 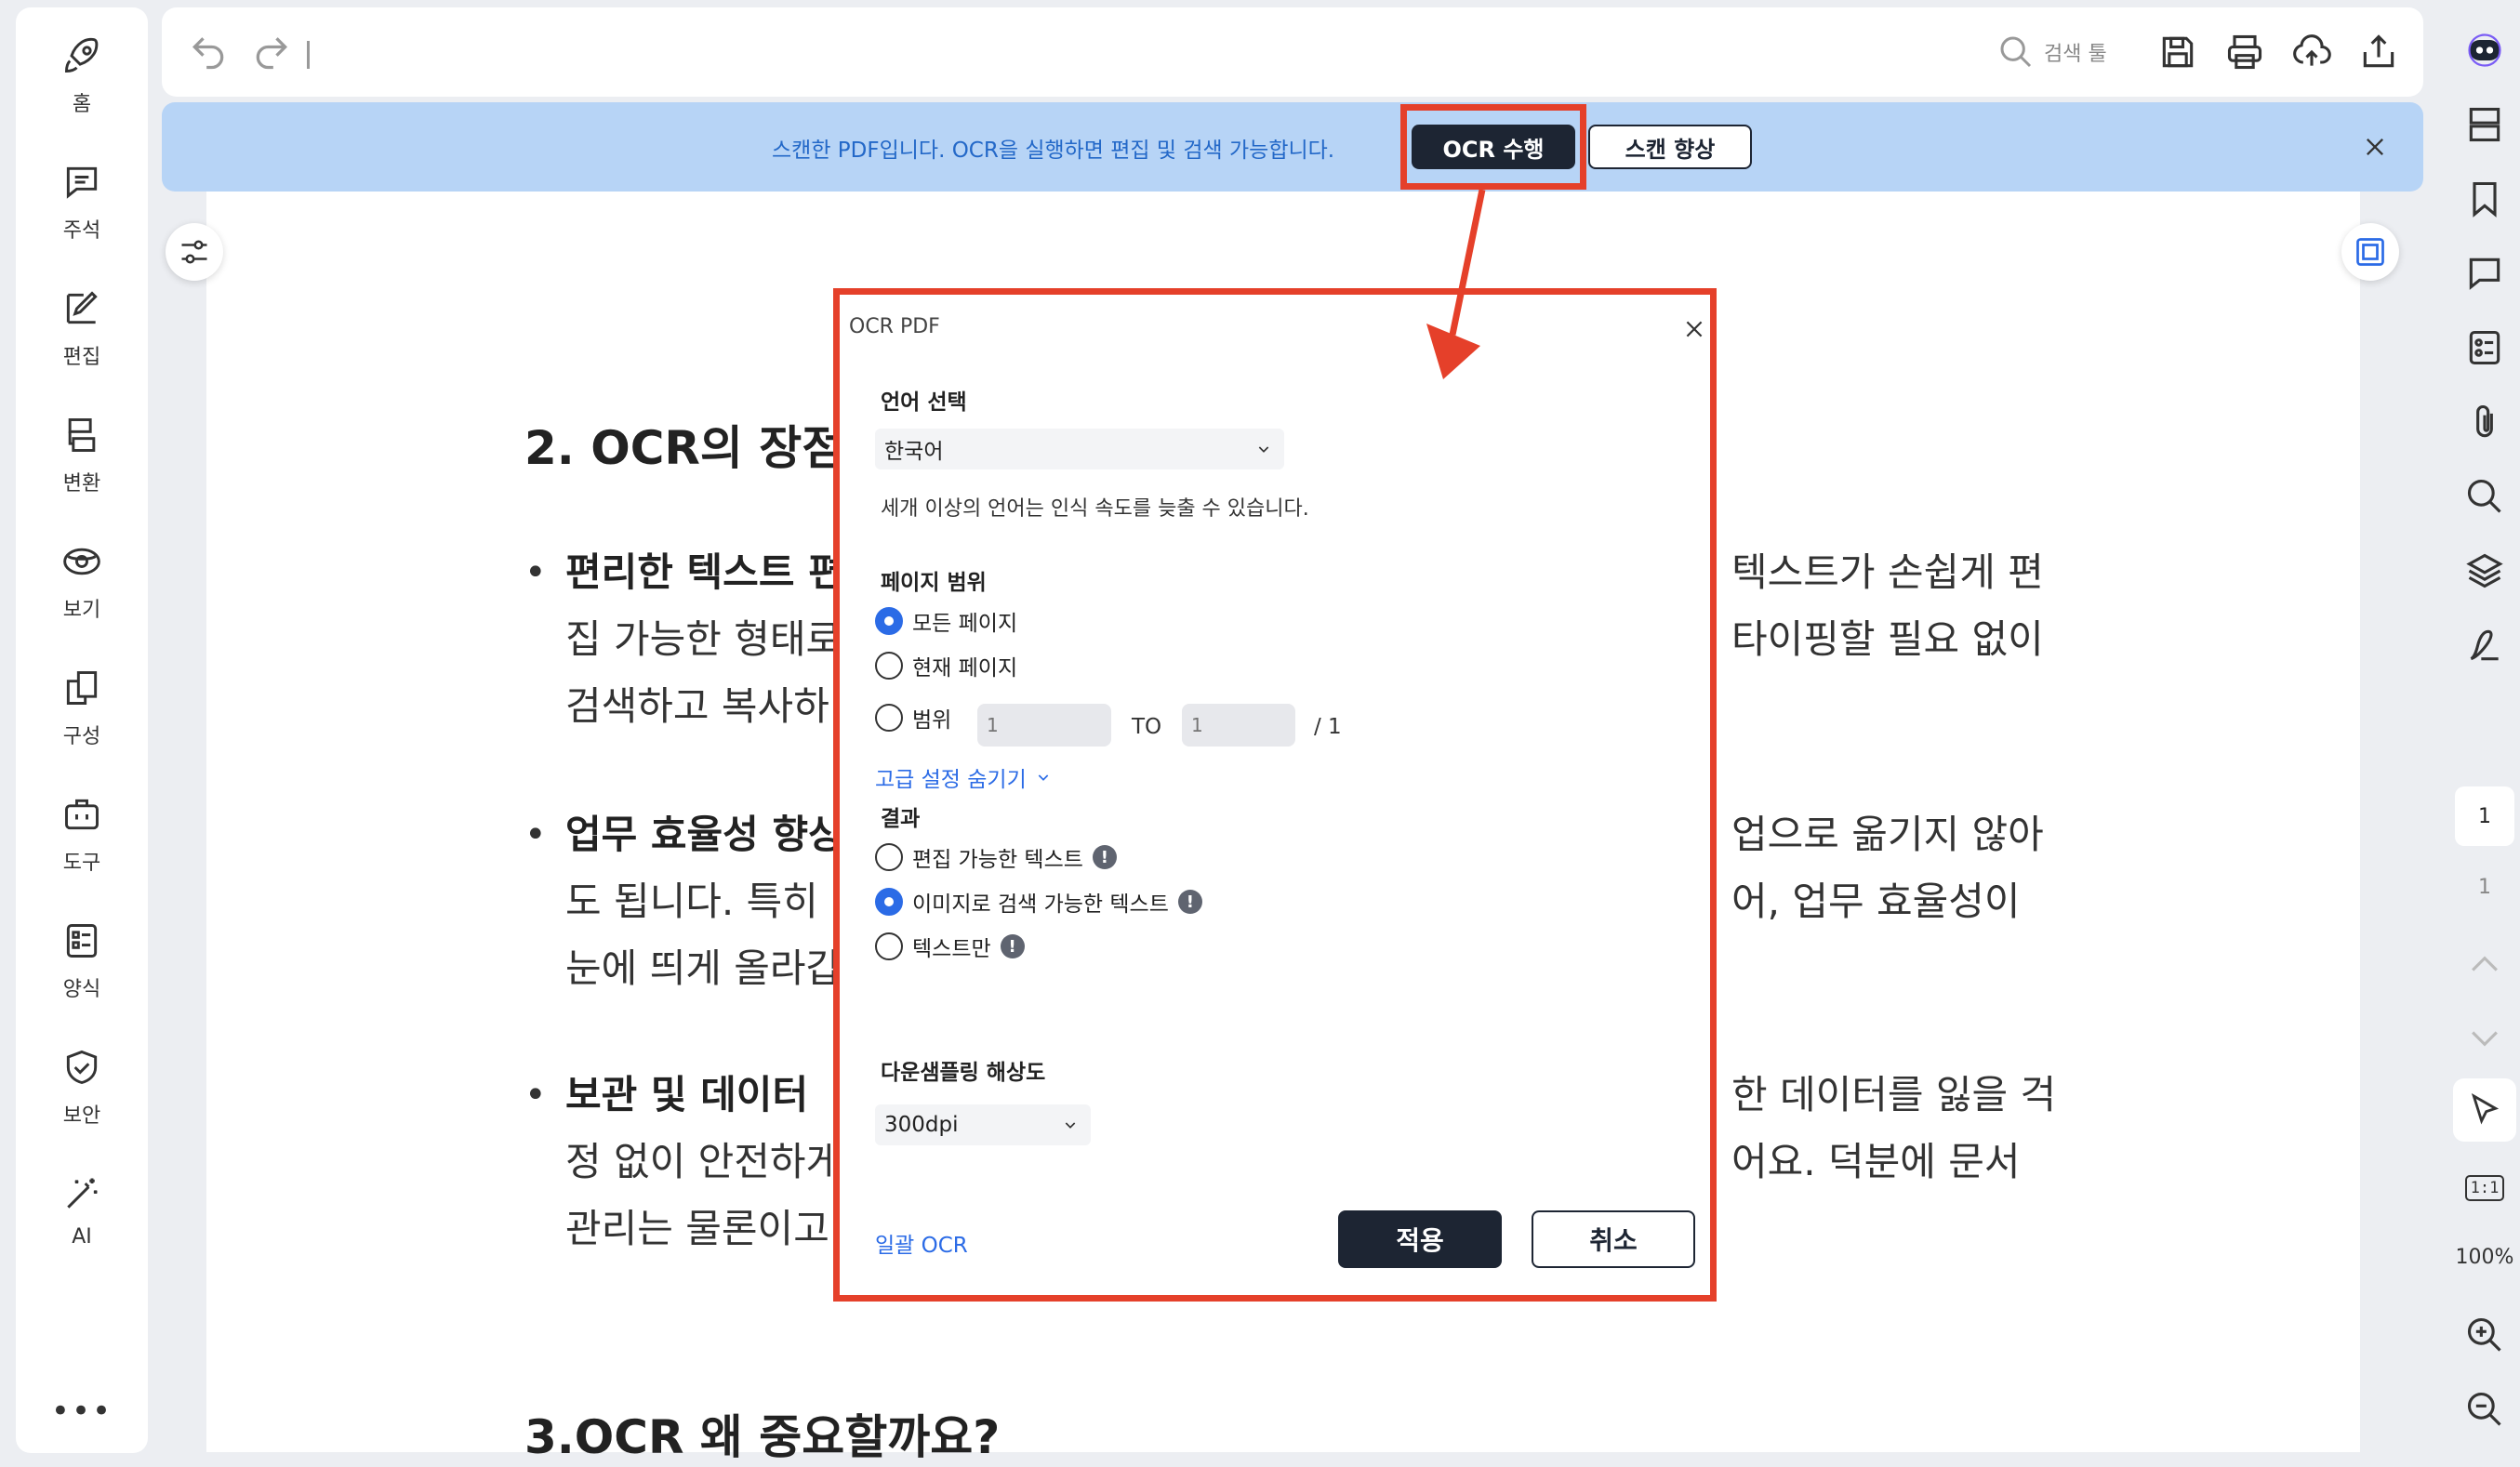 I want to click on search-tools: 검색 툴, so click(x=2052, y=53).